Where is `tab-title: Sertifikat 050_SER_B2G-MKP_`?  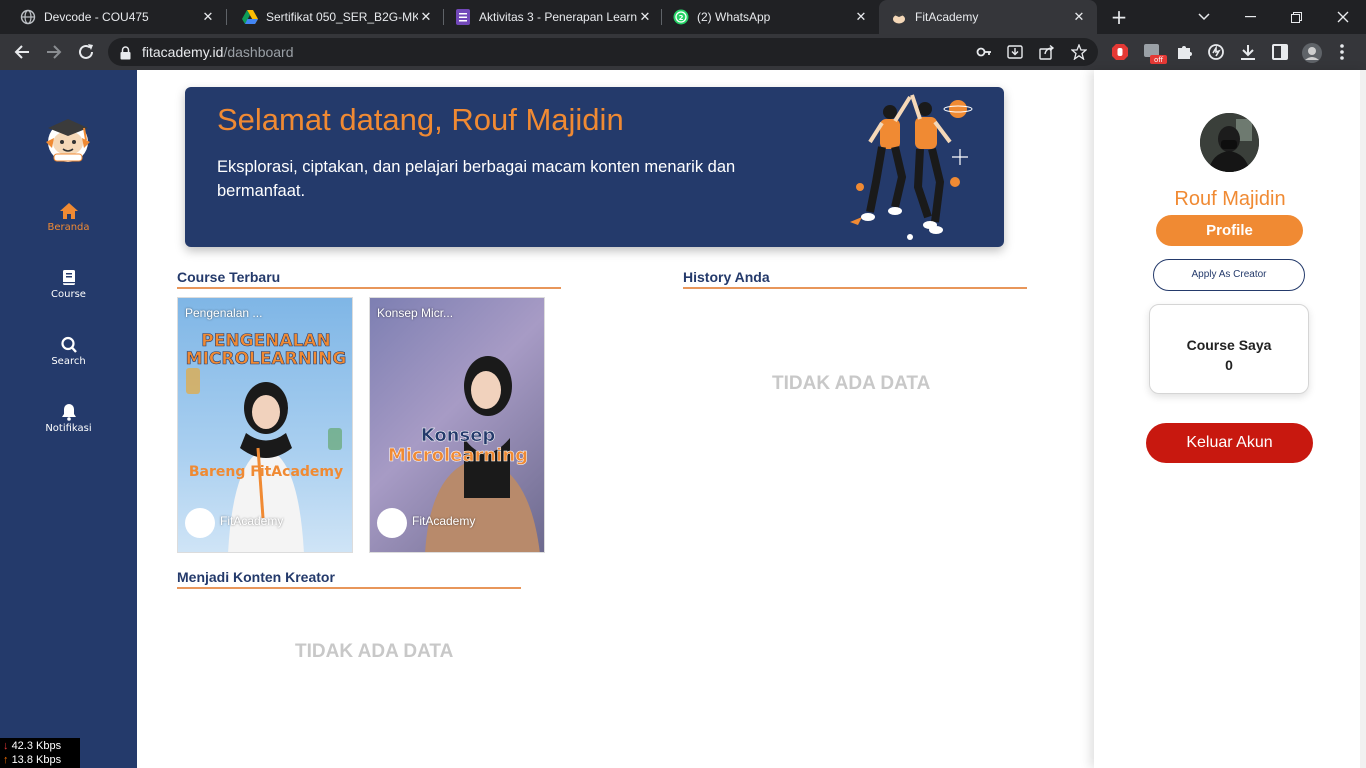
tab-title: Sertifikat 050_SER_B2G-MKP_ is located at coordinates (342, 17).